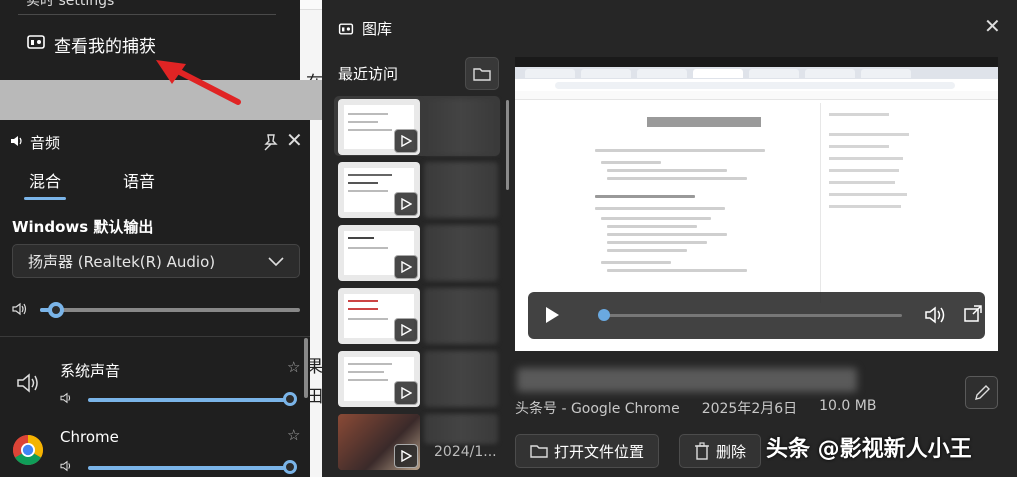  What do you see at coordinates (880, 203) in the screenshot?
I see `preview-side-panel` at bounding box center [880, 203].